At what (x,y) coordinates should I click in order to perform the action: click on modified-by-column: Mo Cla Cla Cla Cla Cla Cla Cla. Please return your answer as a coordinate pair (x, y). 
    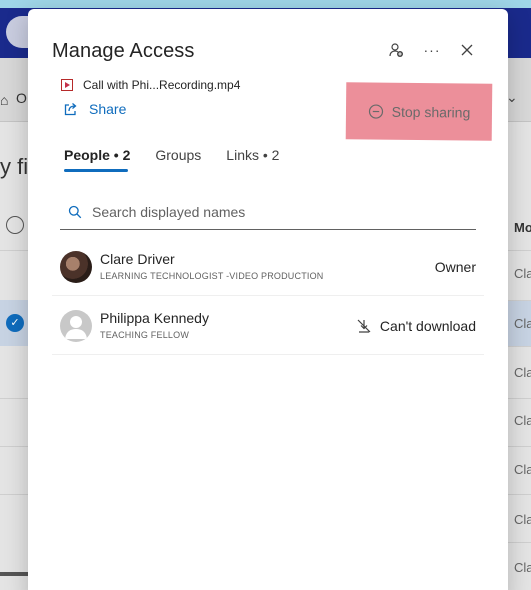
    Looking at the image, I should click on (519, 393).